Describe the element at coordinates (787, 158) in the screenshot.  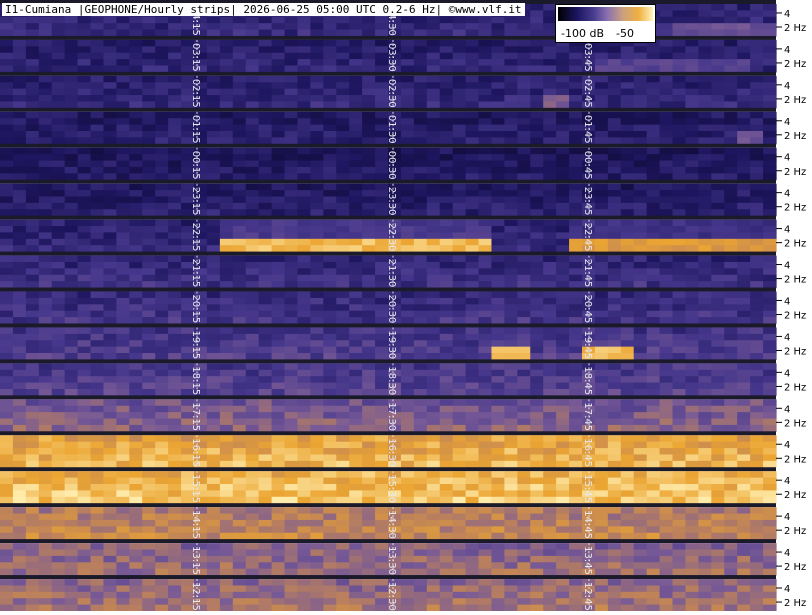
I see `freq-tick-label: 4` at that location.